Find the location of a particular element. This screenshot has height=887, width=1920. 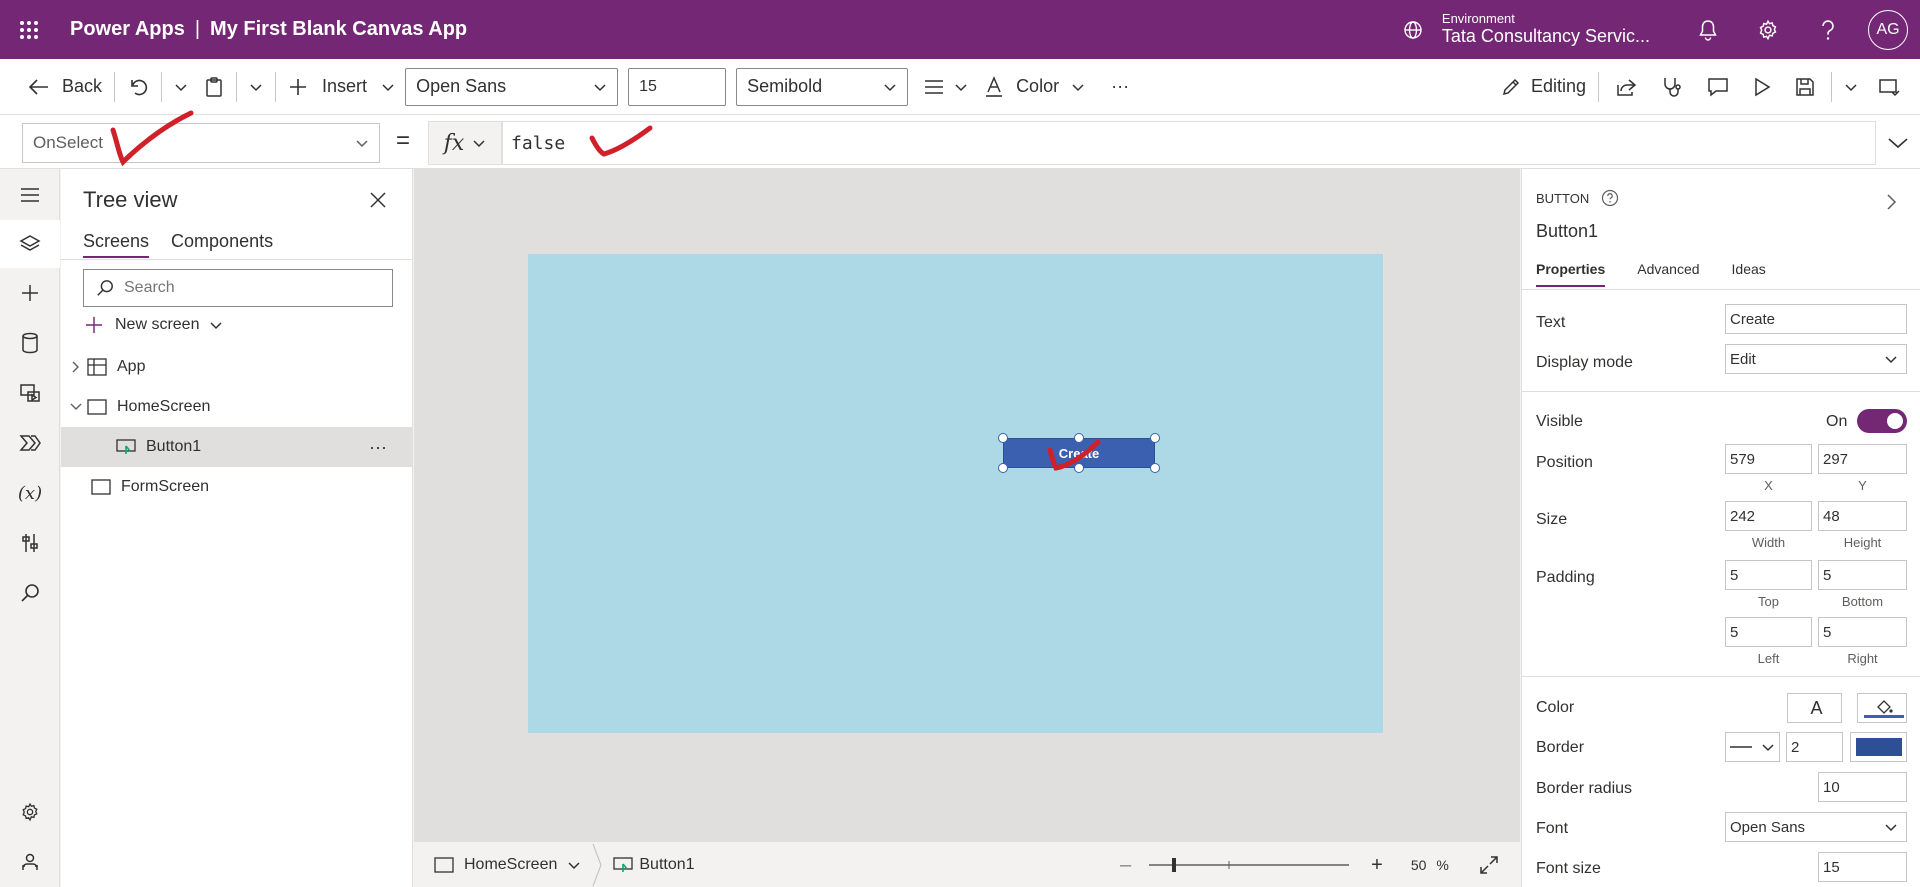

zoom-in-button: + is located at coordinates (1377, 865).